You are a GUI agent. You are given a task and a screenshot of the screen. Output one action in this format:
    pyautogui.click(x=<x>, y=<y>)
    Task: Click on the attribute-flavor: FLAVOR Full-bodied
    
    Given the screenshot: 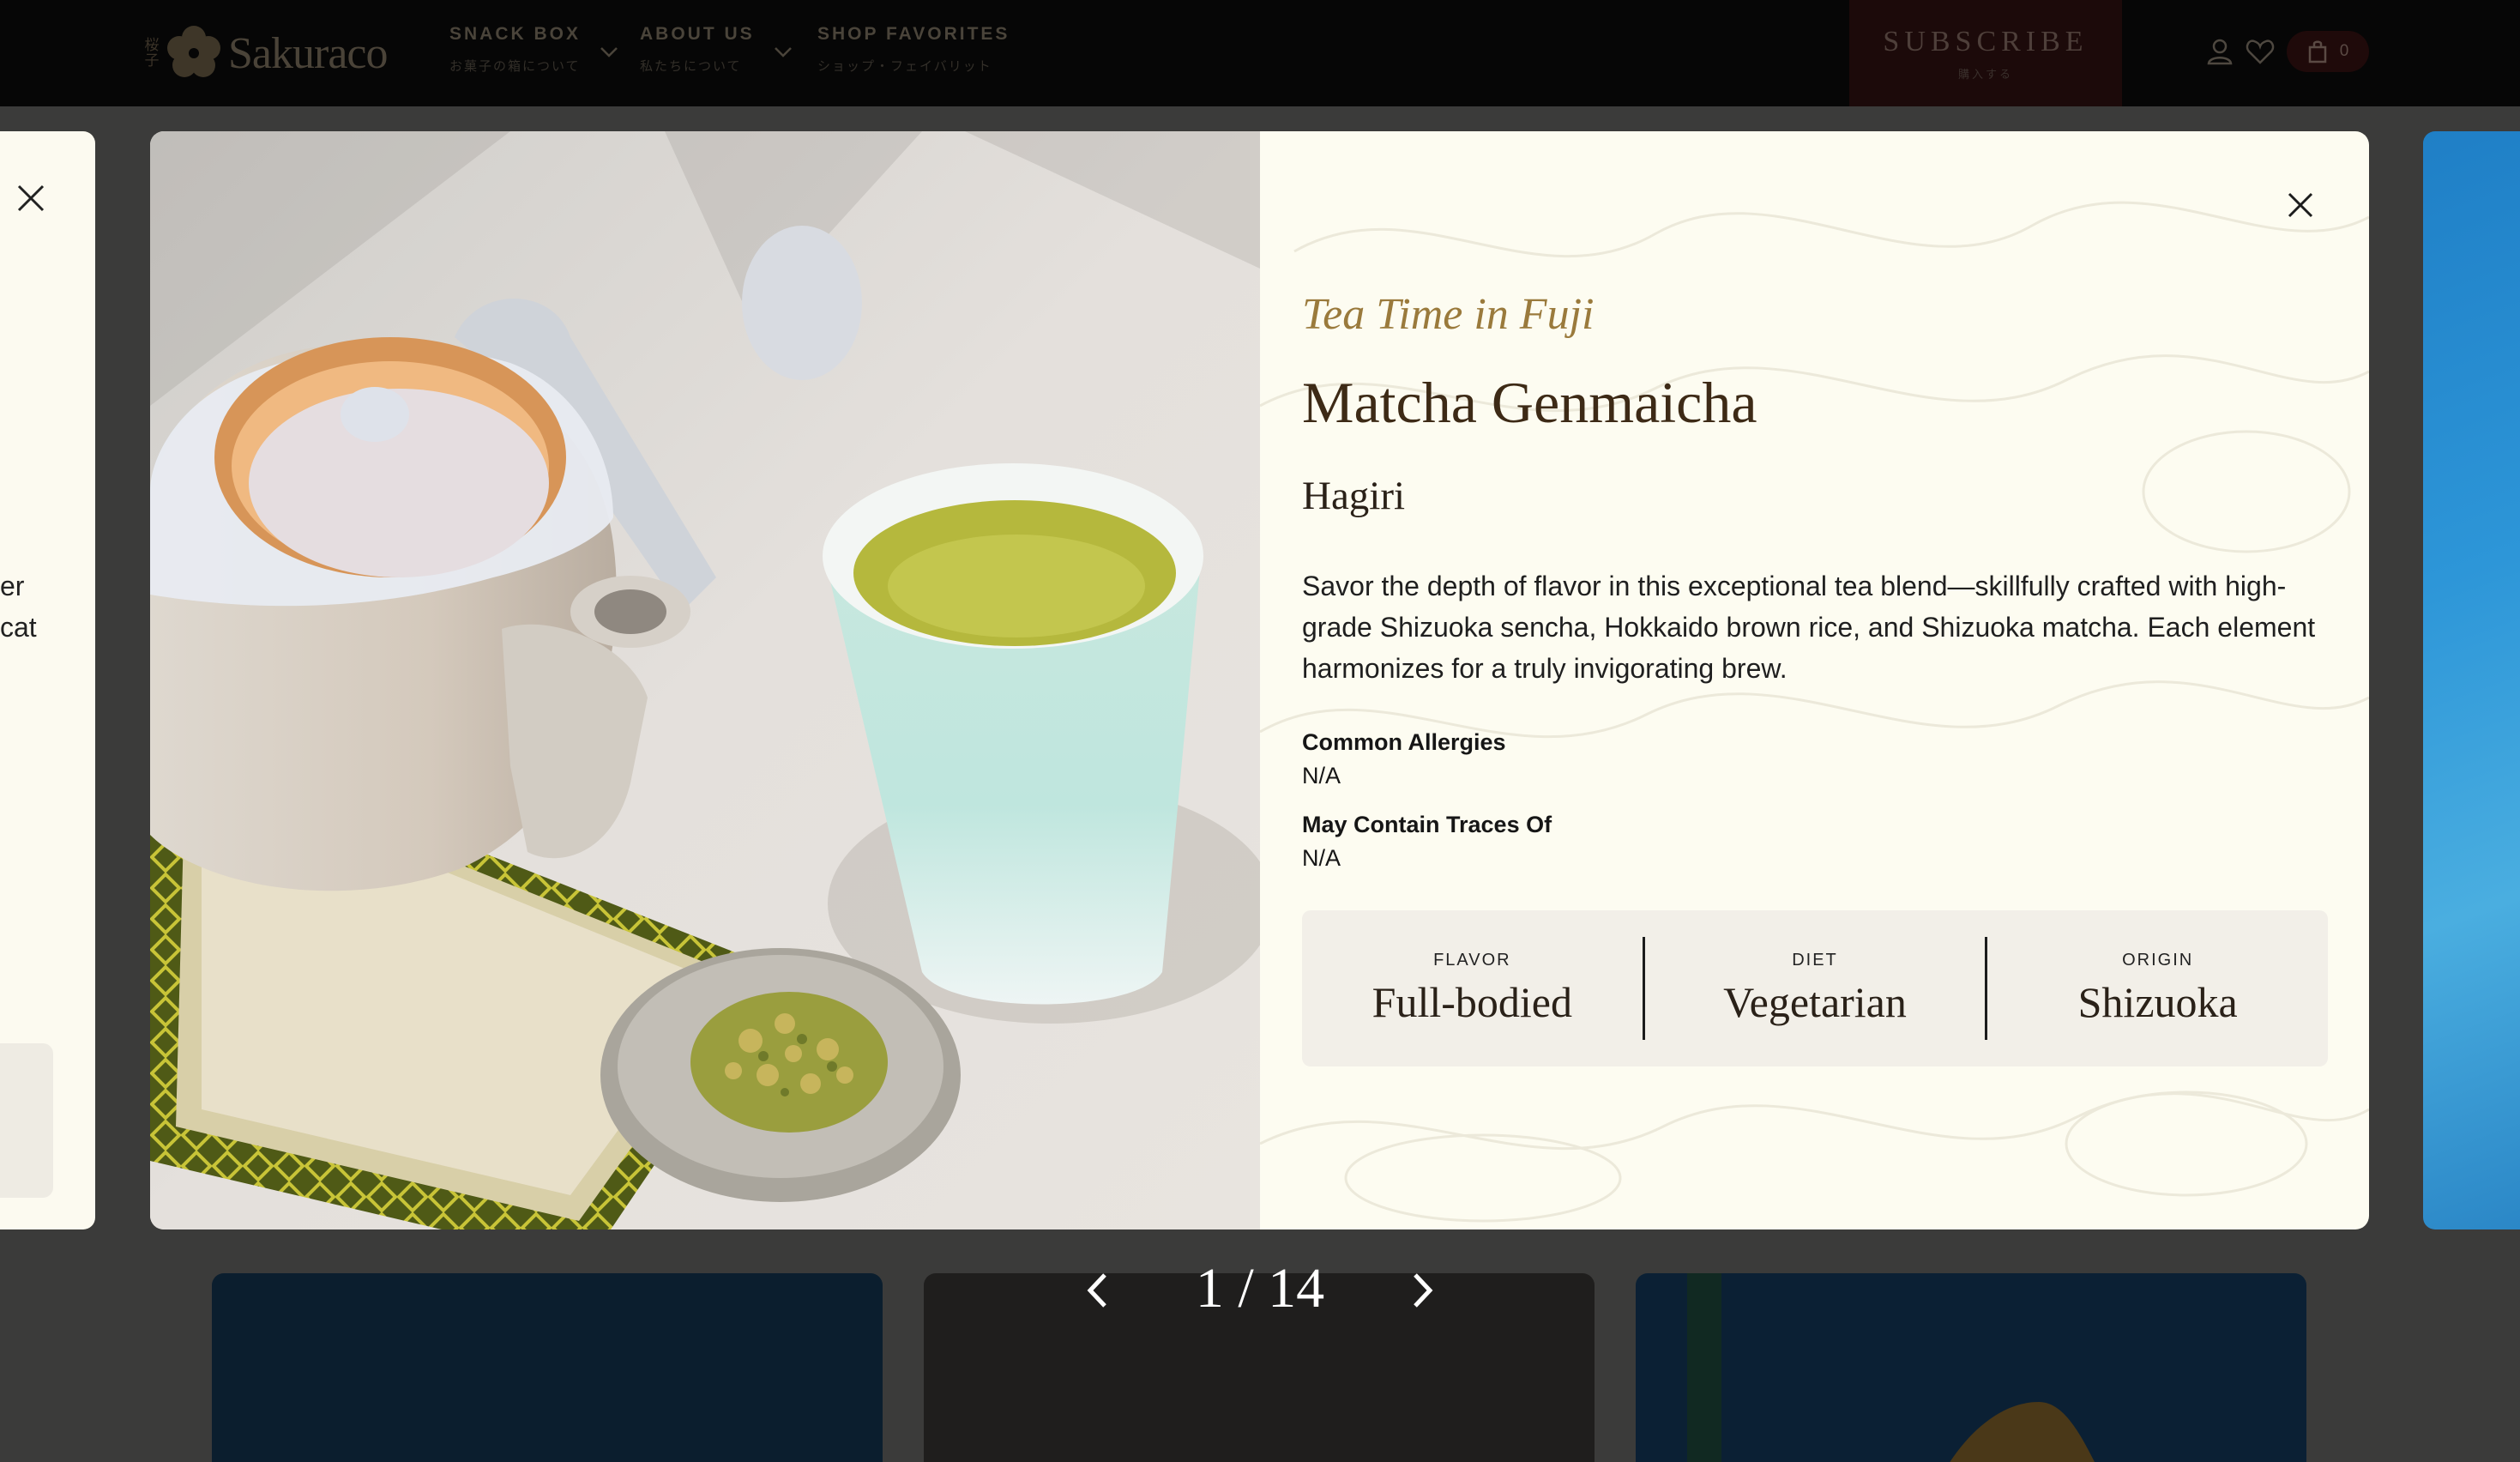 What is the action you would take?
    pyautogui.click(x=1472, y=989)
    